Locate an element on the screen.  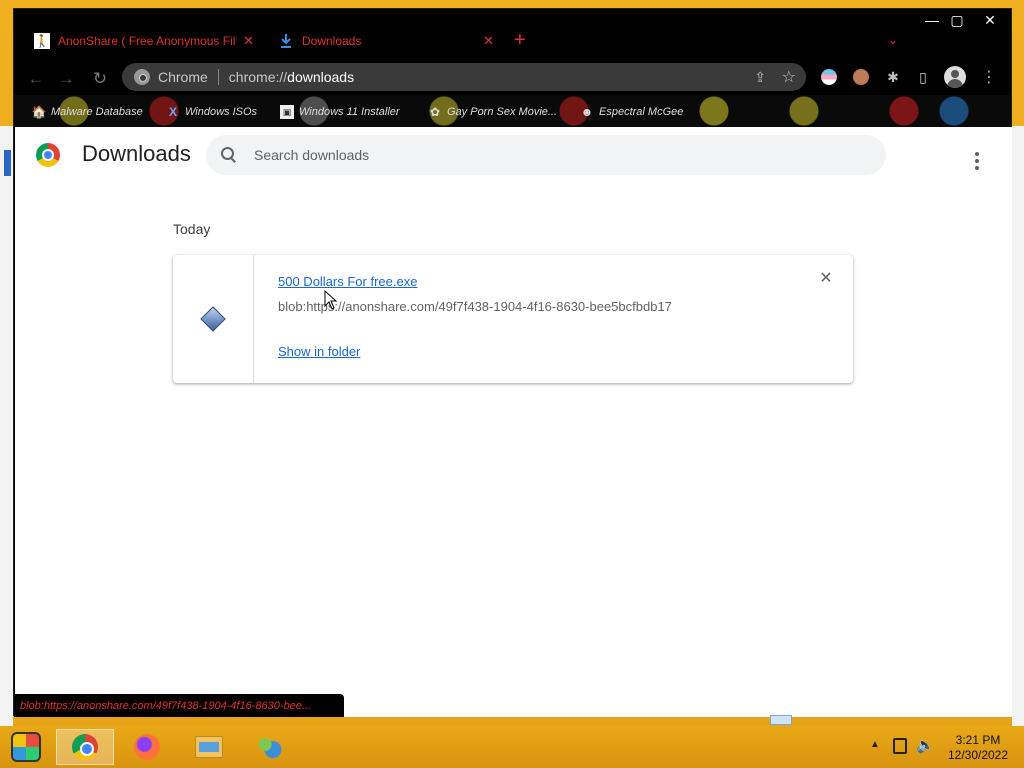
date-heading: Today is located at coordinates (192, 229).